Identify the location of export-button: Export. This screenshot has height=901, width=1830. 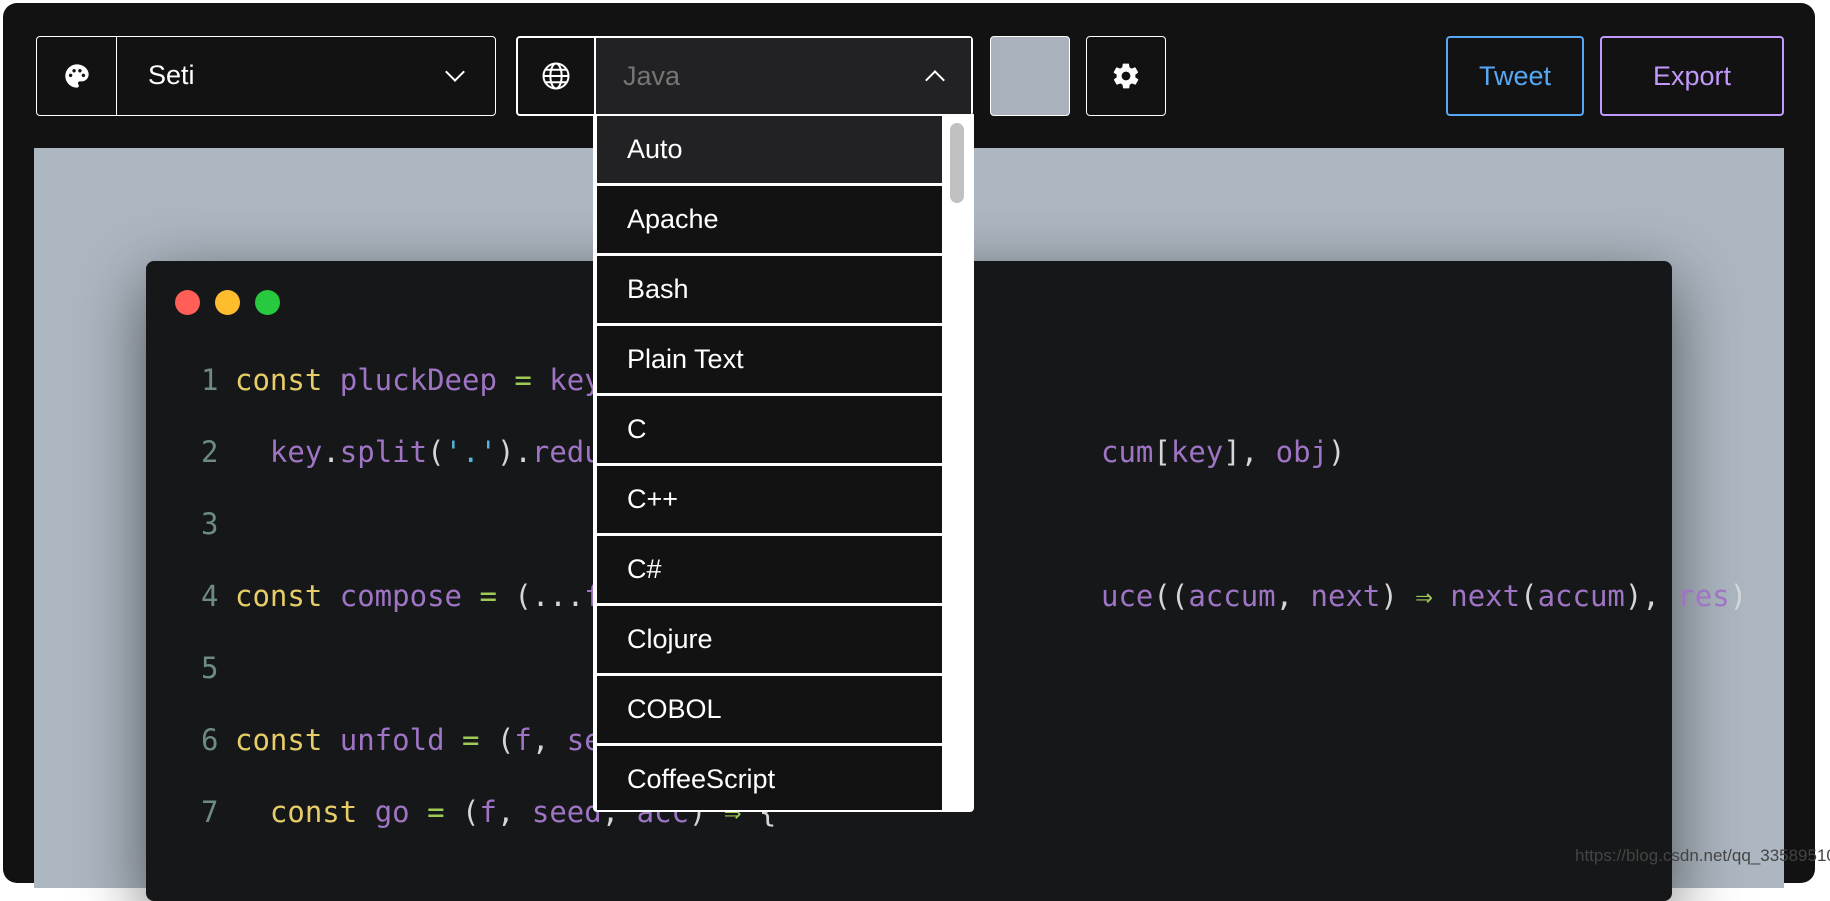
(1692, 76).